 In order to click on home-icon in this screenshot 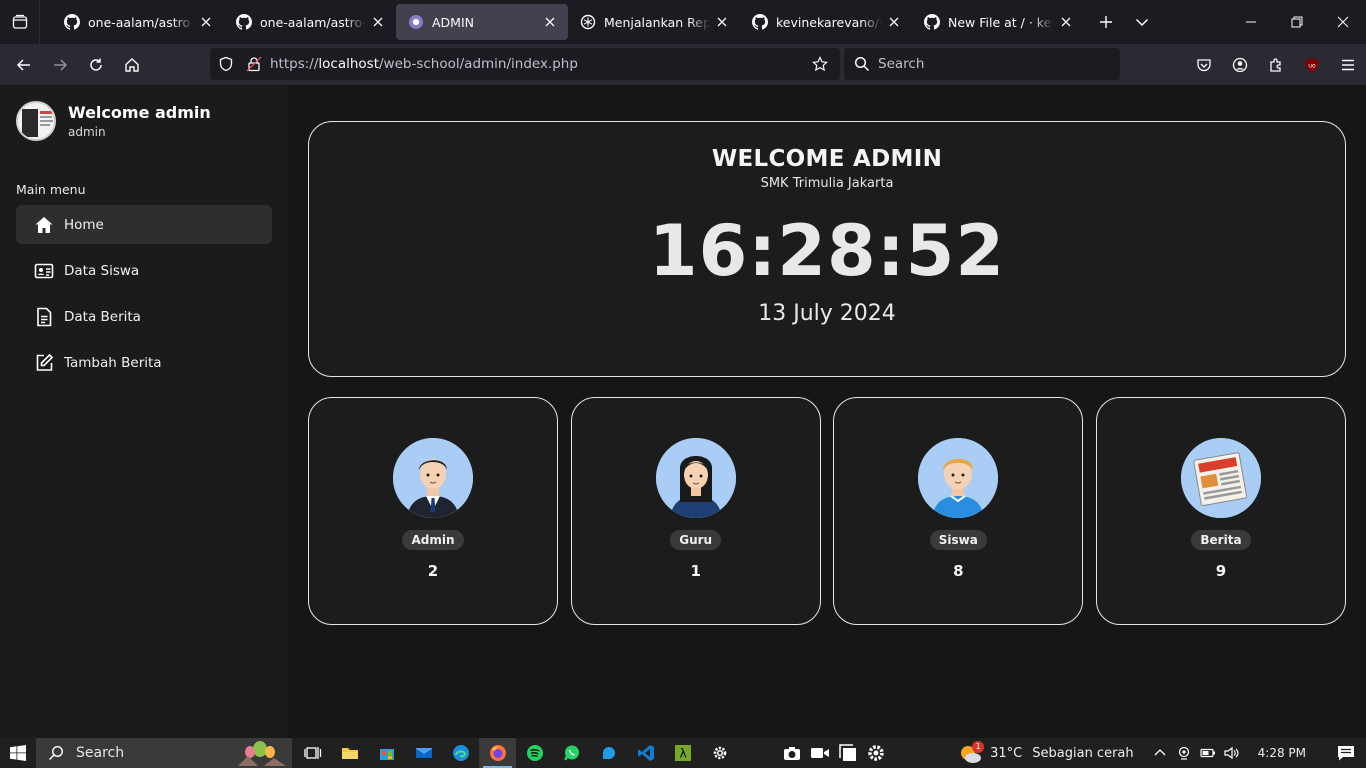, I will do `click(132, 64)`.